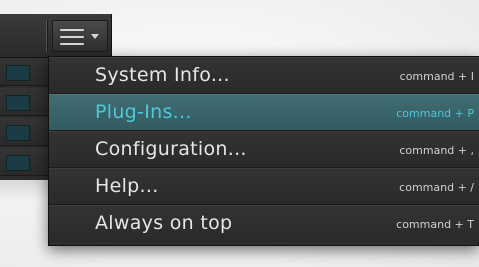 Image resolution: width=479 pixels, height=267 pixels. I want to click on toolbar, so click(56, 36).